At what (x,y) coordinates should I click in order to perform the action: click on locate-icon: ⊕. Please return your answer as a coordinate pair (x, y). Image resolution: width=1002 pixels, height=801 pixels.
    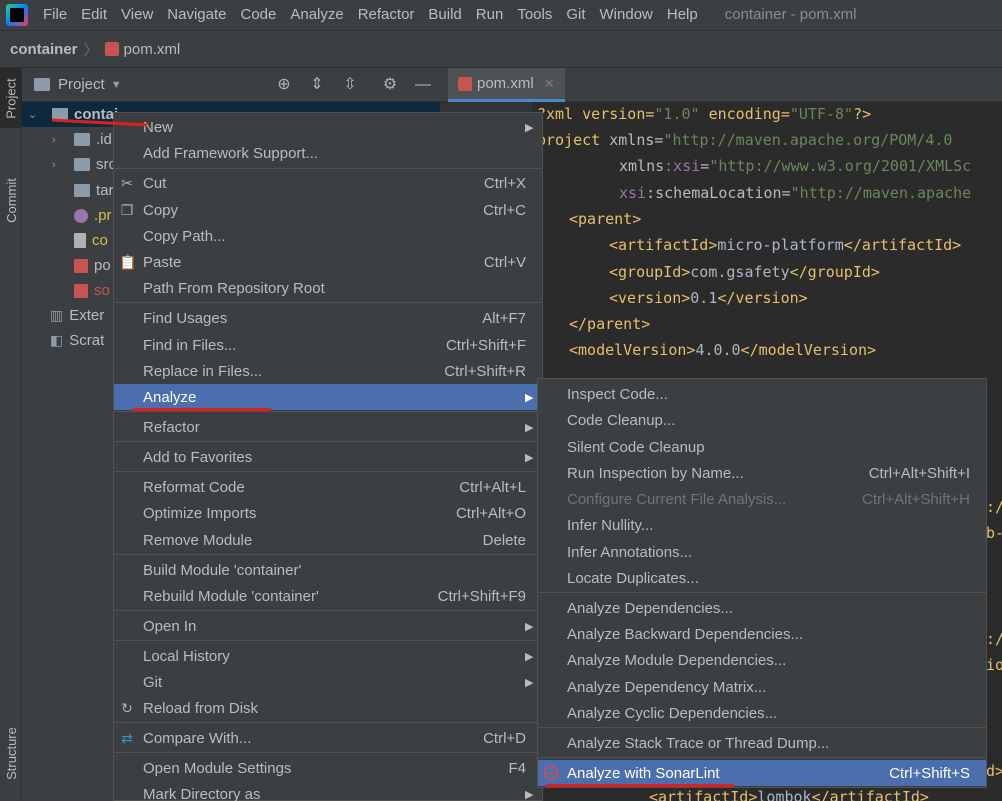
    Looking at the image, I should click on (284, 85).